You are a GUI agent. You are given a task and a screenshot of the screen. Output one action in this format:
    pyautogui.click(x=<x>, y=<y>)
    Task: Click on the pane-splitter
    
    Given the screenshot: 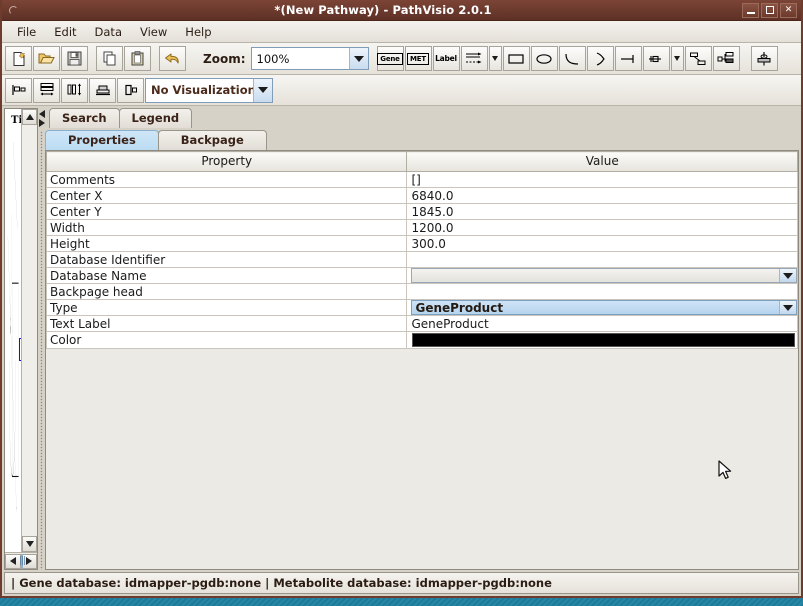 What is the action you would take?
    pyautogui.click(x=41, y=339)
    